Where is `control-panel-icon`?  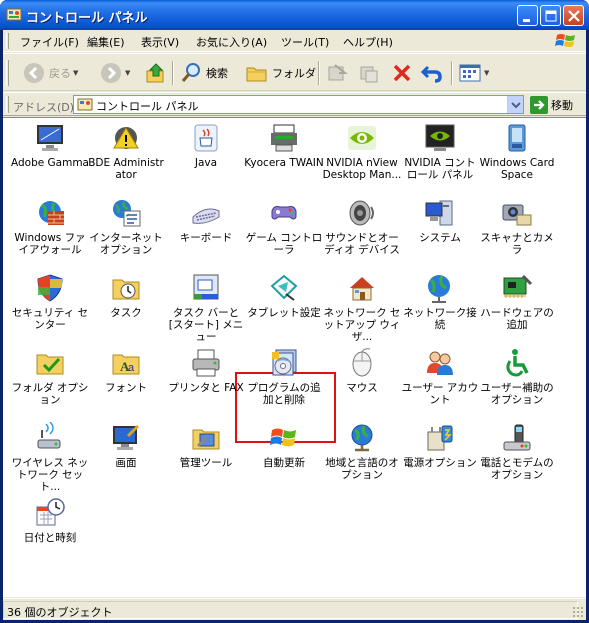 control-panel-icon is located at coordinates (14, 14).